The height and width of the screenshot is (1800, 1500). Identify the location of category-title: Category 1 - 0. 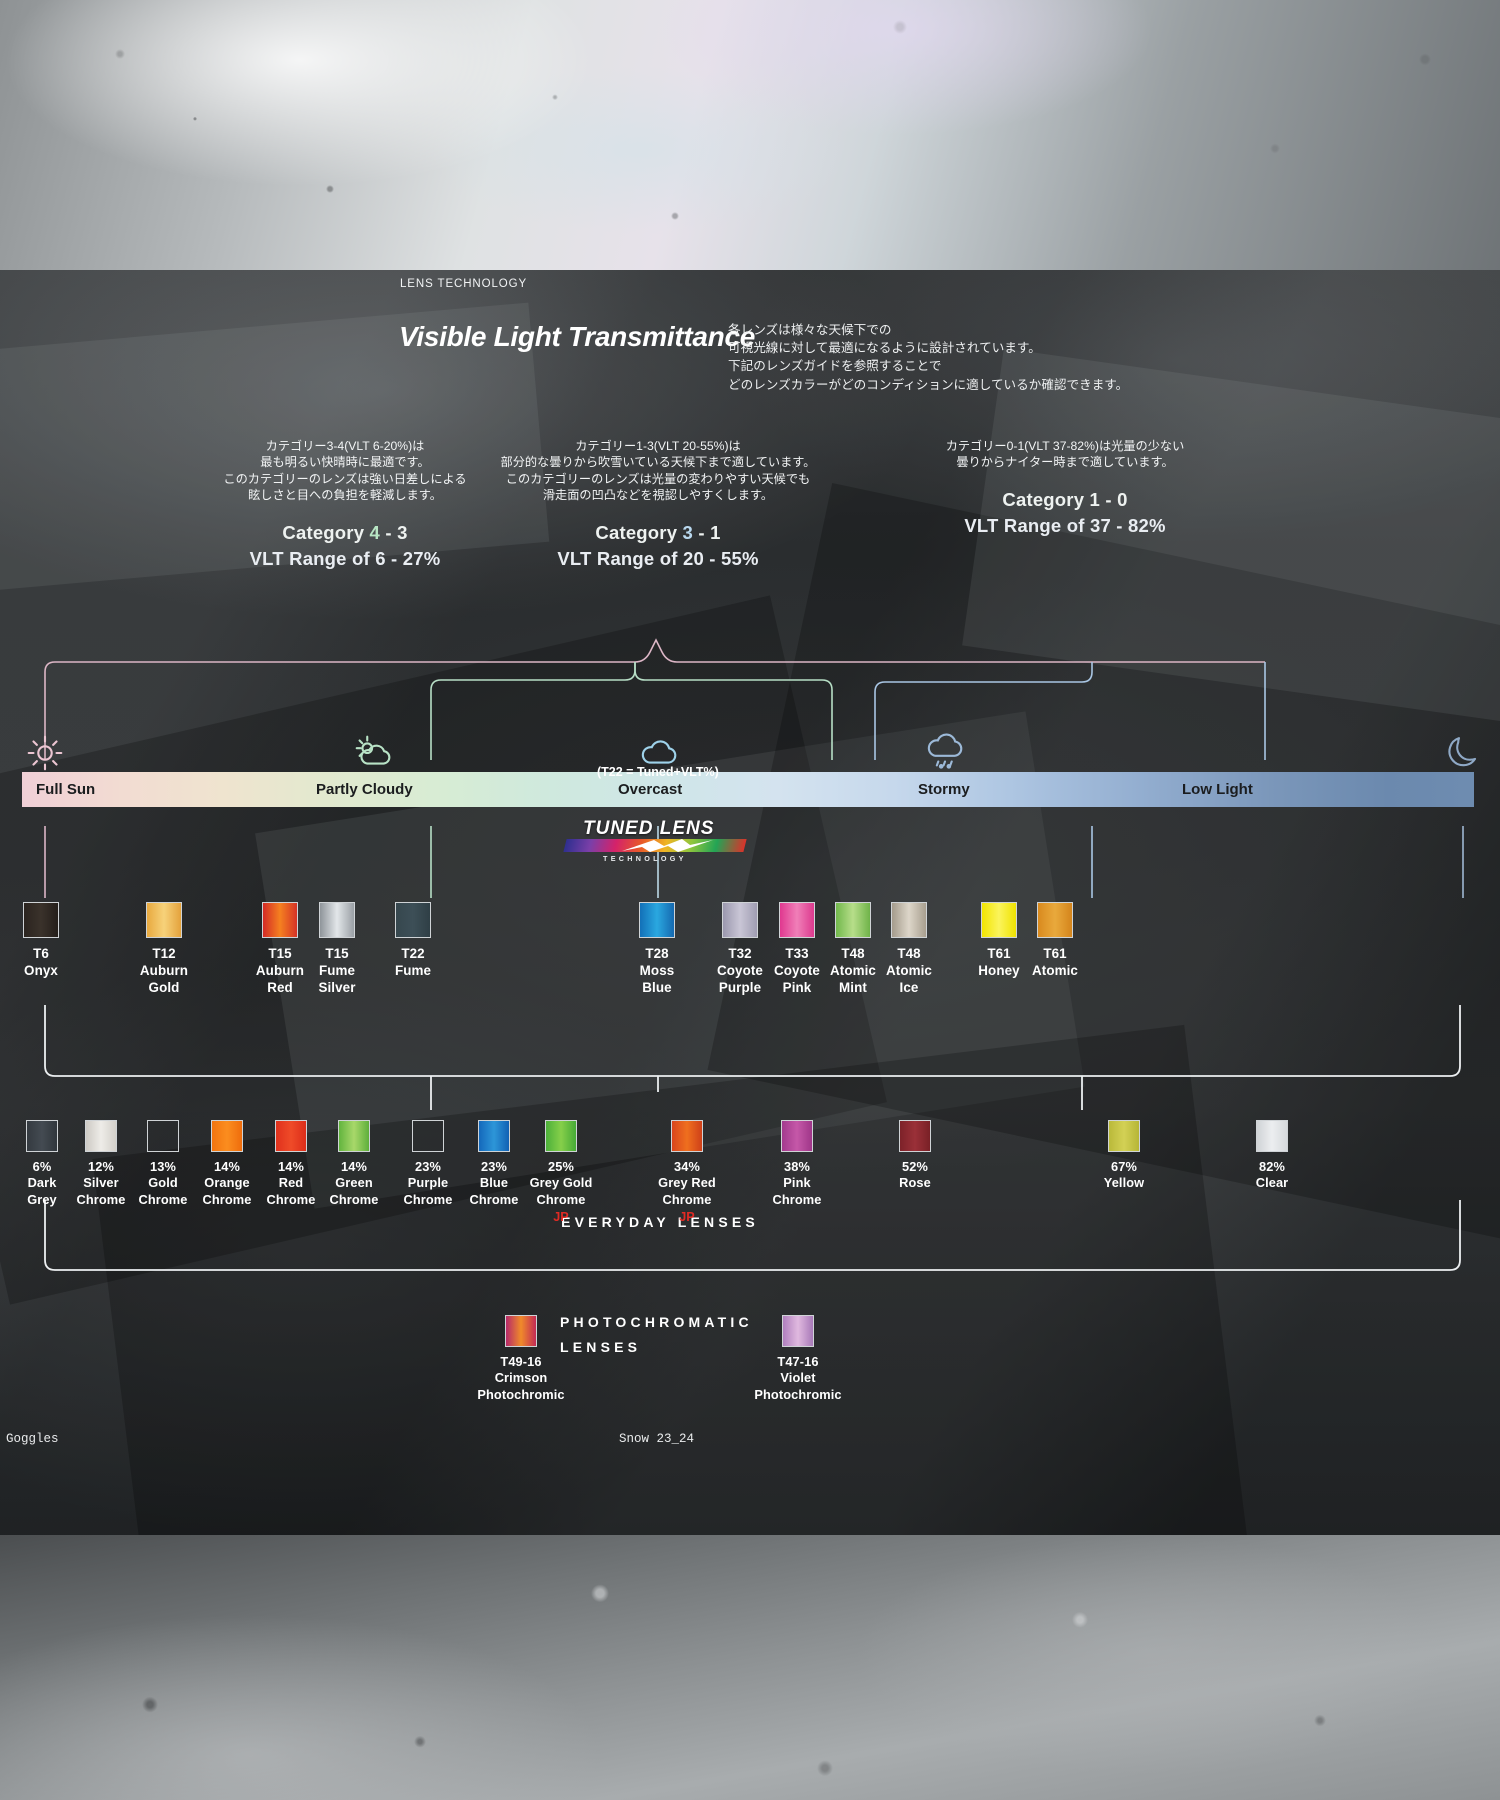
(1065, 500).